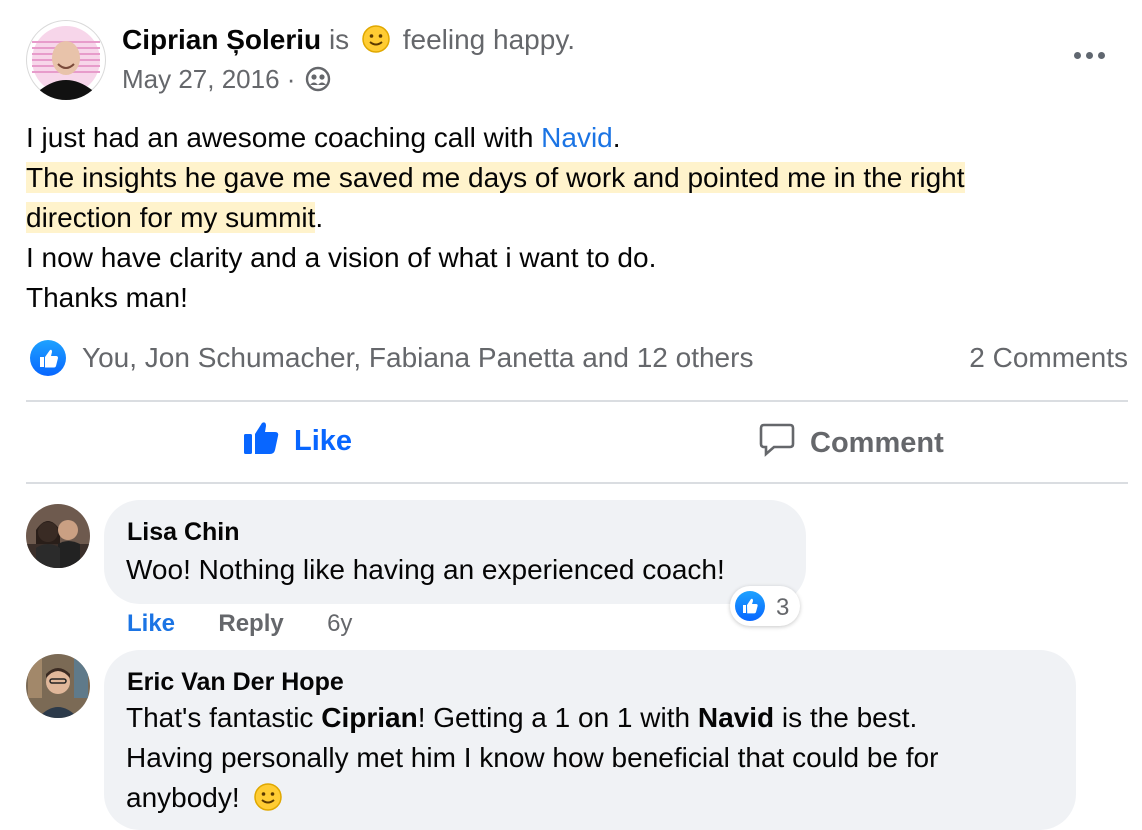  Describe the element at coordinates (221, 39) in the screenshot. I see `author-name: Ciprian Șoleriu` at that location.